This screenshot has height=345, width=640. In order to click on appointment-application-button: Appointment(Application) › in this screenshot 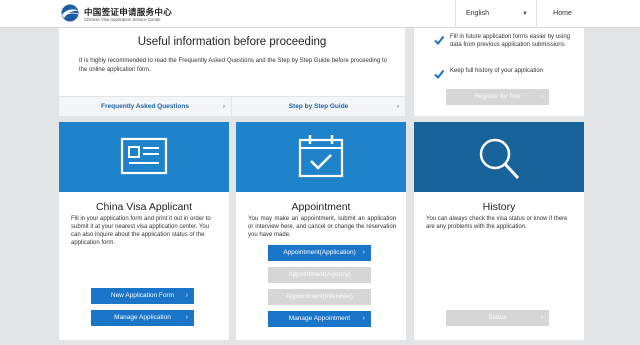, I will do `click(319, 253)`.